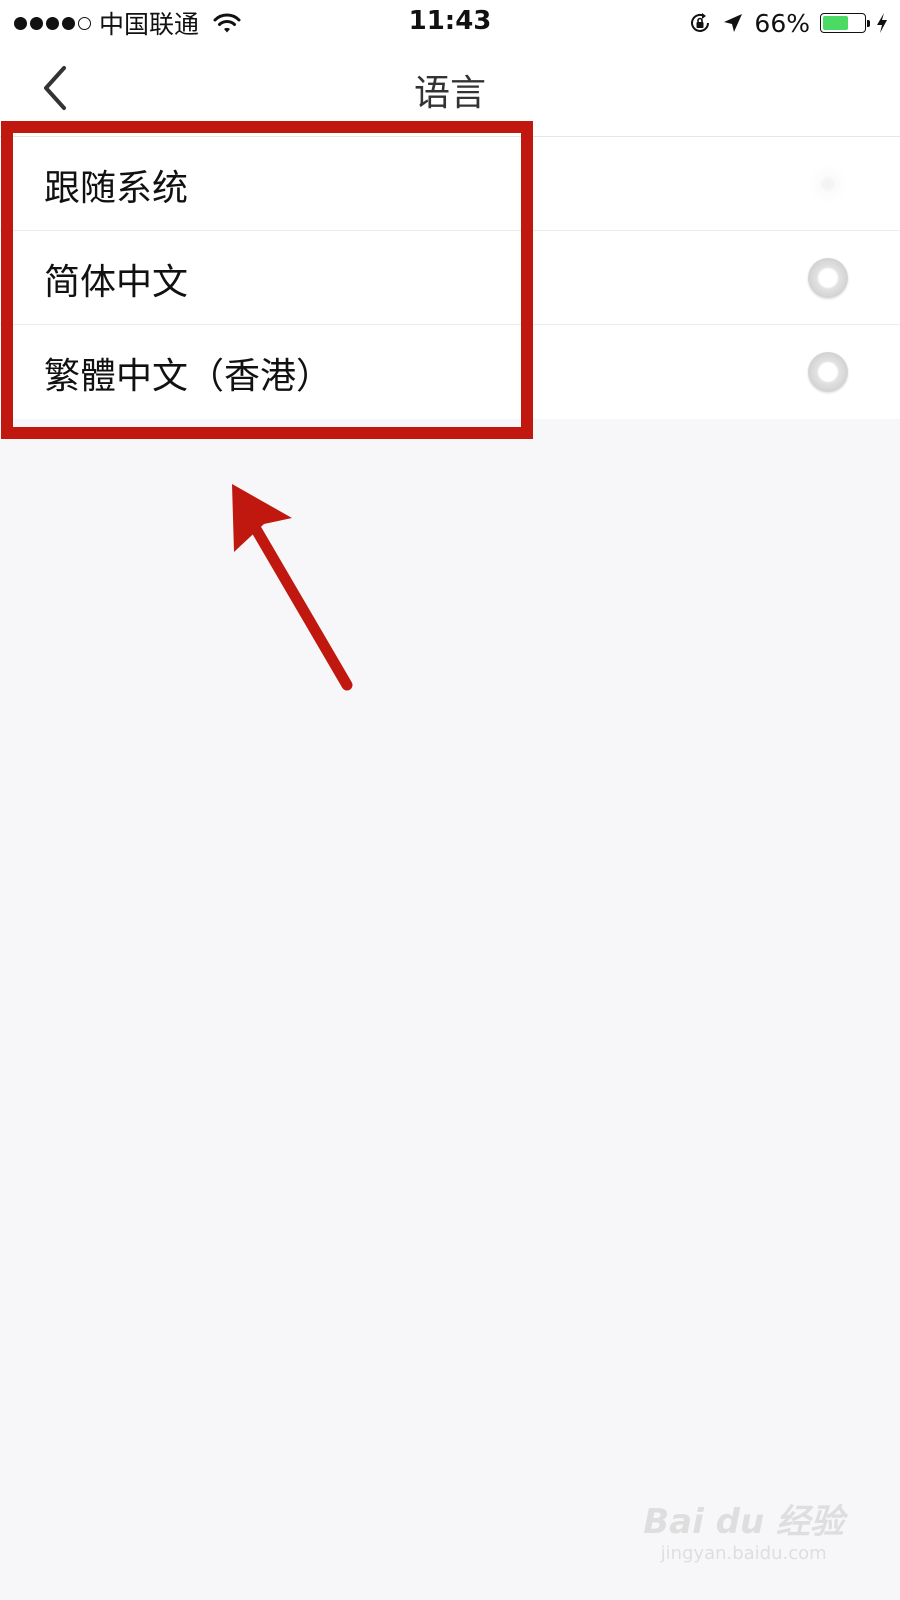 Image resolution: width=900 pixels, height=1600 pixels. I want to click on status-bar: 中国联通 11:43 66%, so click(450, 23).